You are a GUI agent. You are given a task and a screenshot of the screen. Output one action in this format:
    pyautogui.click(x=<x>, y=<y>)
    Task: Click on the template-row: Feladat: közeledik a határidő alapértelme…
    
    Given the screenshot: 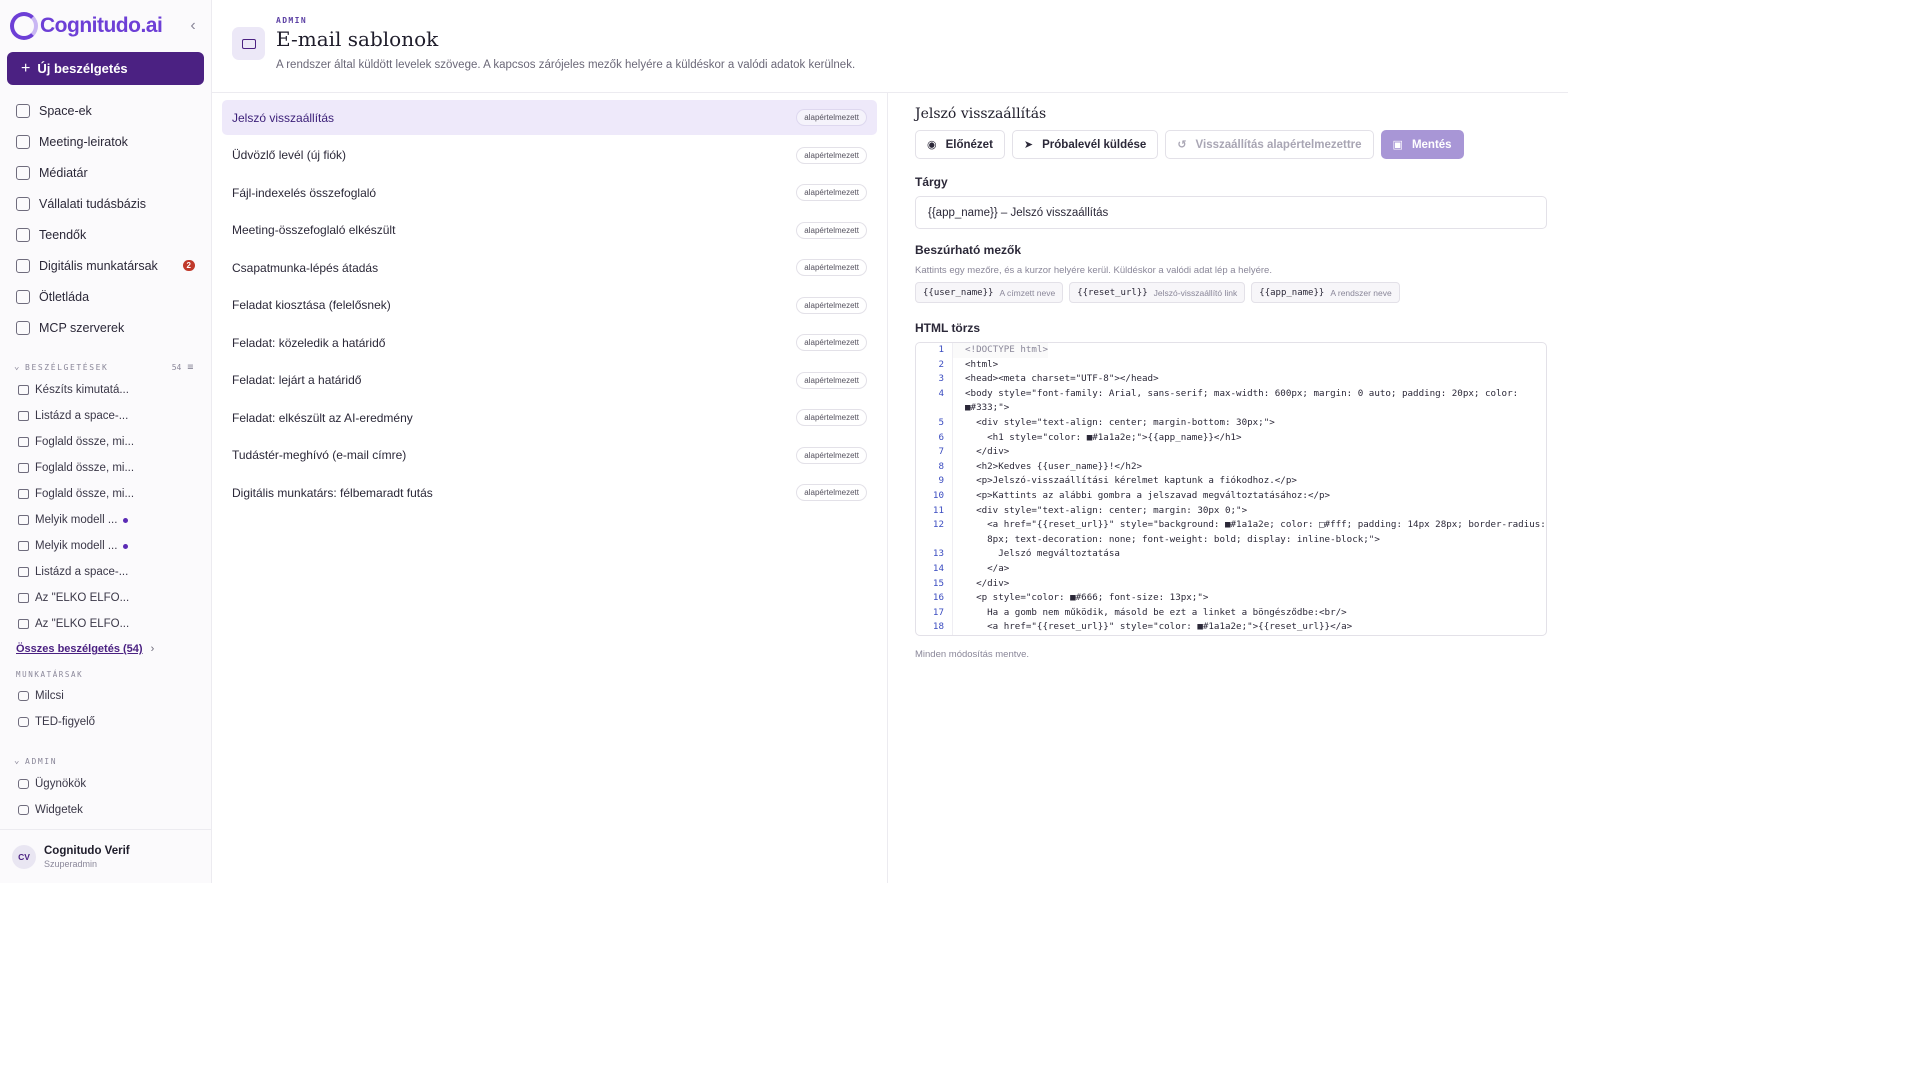 What is the action you would take?
    pyautogui.click(x=549, y=342)
    